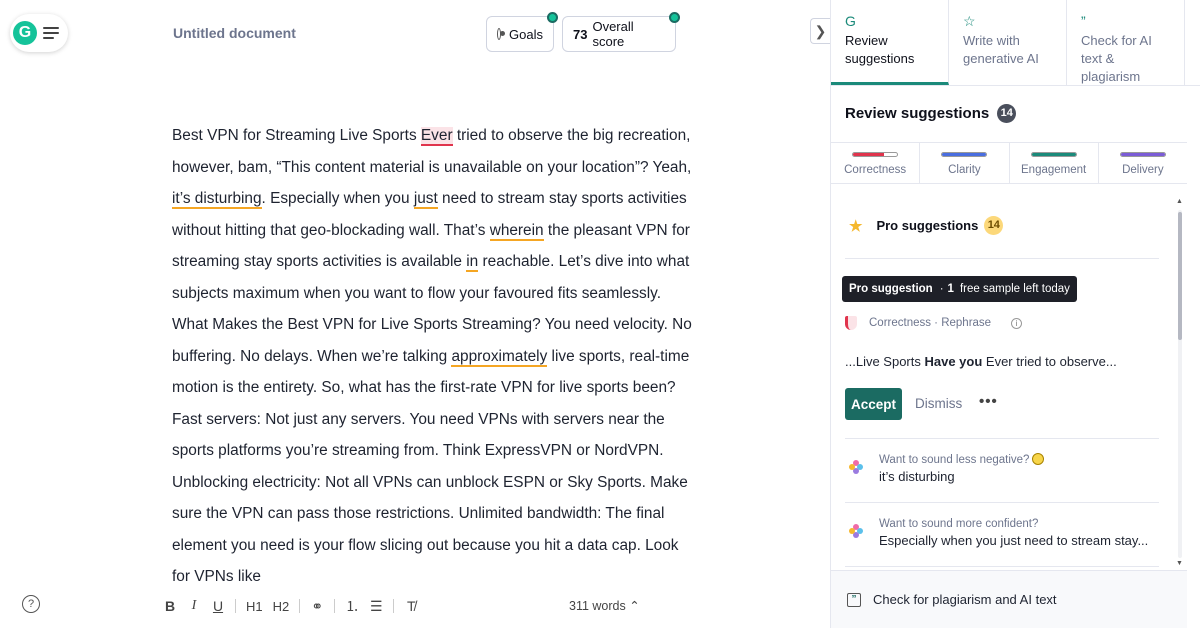 This screenshot has width=1200, height=628. Describe the element at coordinates (1143, 163) in the screenshot. I see `category-delivery: Delivery` at that location.